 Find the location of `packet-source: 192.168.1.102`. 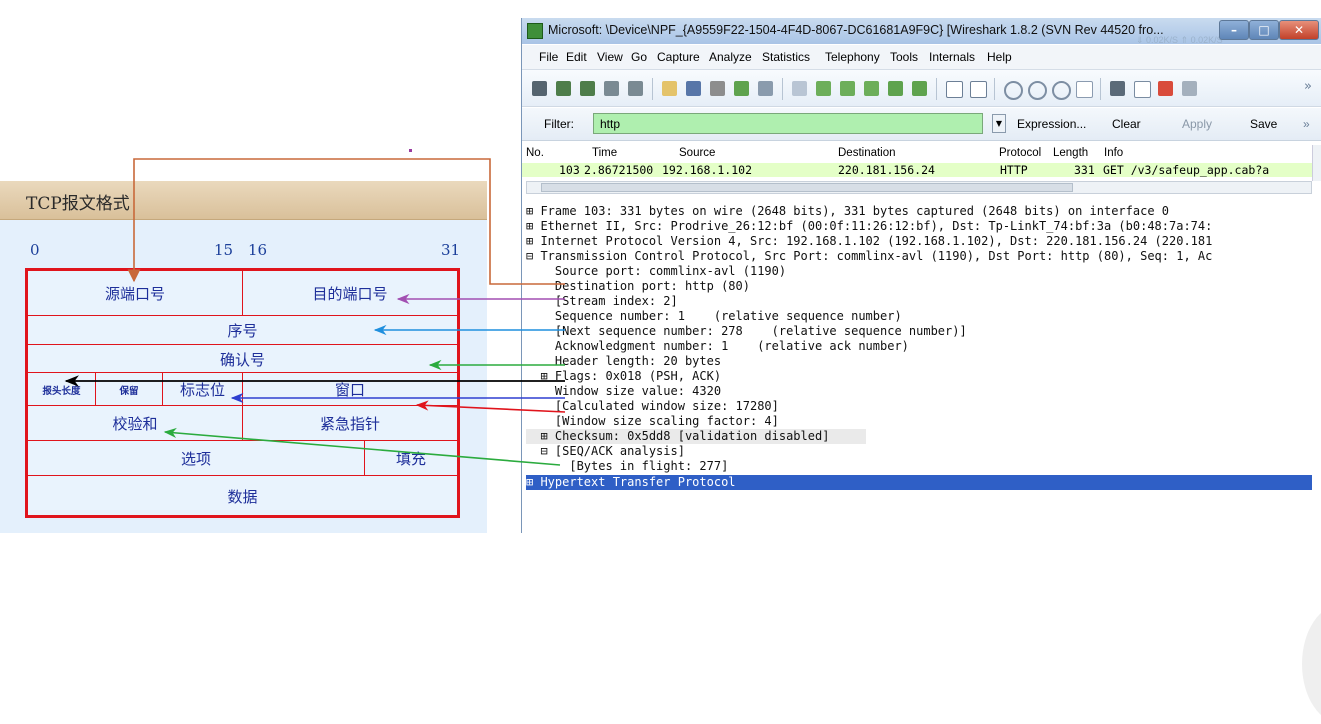

packet-source: 192.168.1.102 is located at coordinates (707, 170).